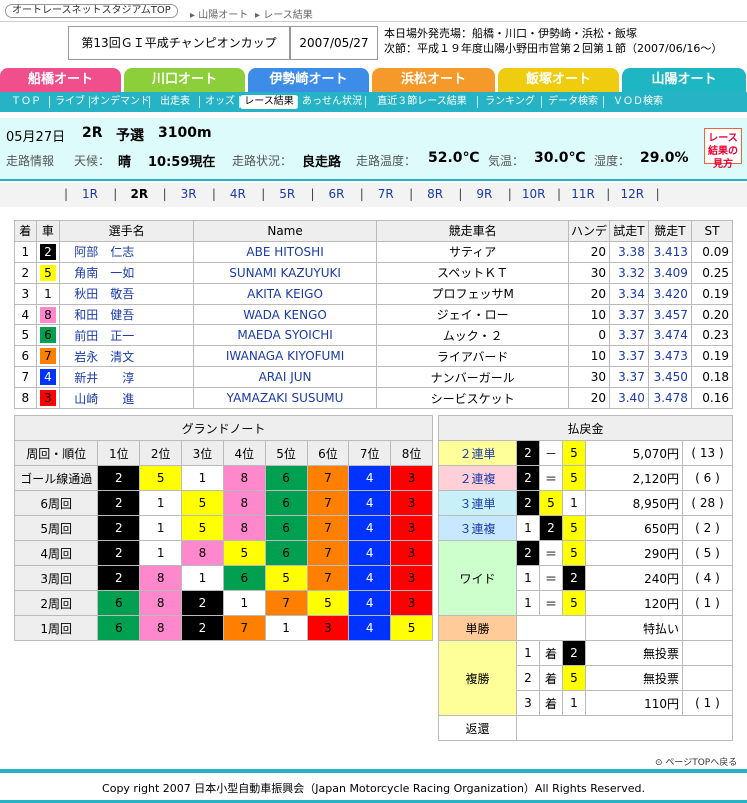  I want to click on venue-tab: 船橋オート, so click(60, 80).